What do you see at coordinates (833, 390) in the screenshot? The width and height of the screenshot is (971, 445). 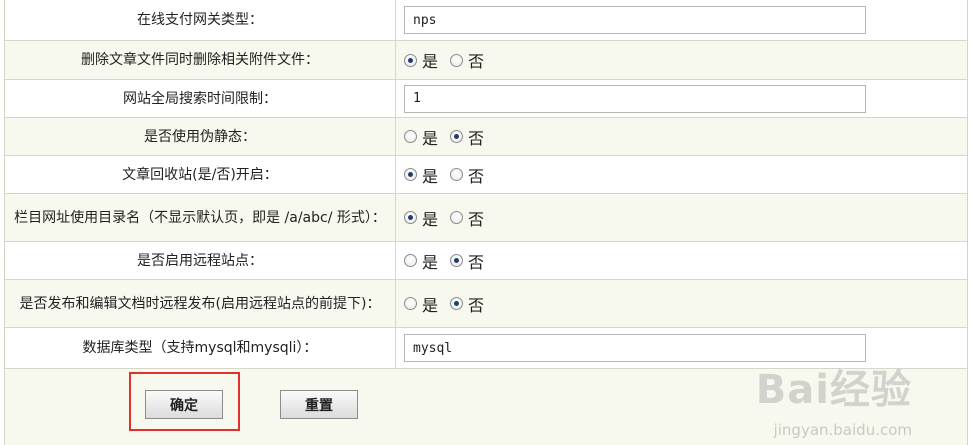 I see `baidu-jingyan-logo: Bai经验` at bounding box center [833, 390].